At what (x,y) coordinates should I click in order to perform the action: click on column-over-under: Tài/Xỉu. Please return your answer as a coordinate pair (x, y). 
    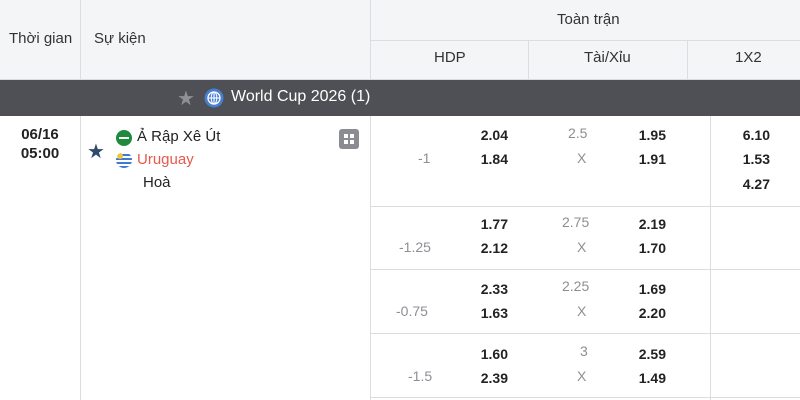
    Looking at the image, I should click on (607, 57).